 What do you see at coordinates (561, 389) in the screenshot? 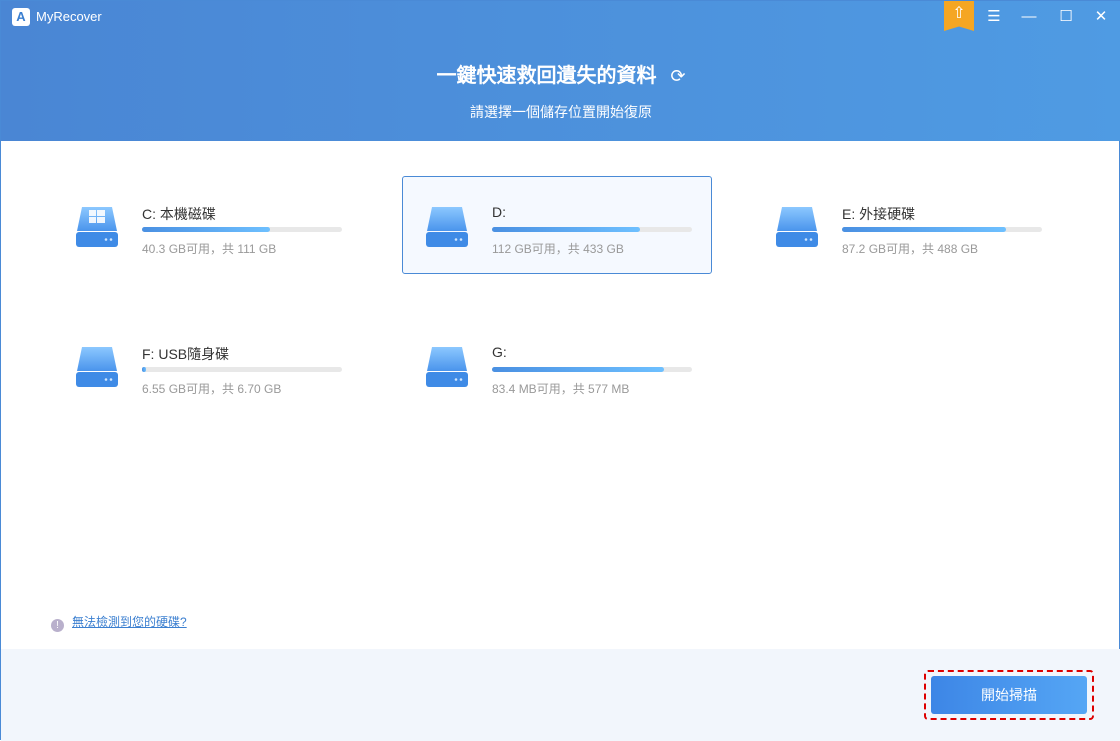
I see `drive-capacity: 83.4 MB可用，共 577 MB` at bounding box center [561, 389].